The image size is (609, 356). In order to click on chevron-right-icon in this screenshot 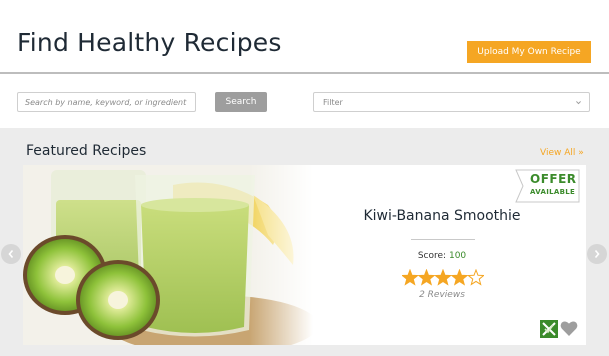, I will do `click(597, 254)`.